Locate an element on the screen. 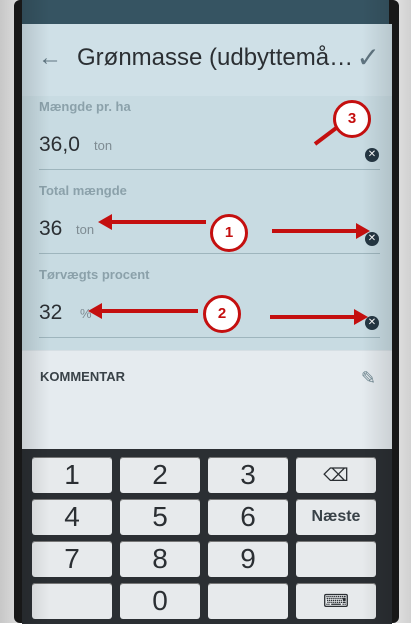 The image size is (411, 624). header-bar: ← Grønmasse (udbyttemålin... ✓ is located at coordinates (207, 60).